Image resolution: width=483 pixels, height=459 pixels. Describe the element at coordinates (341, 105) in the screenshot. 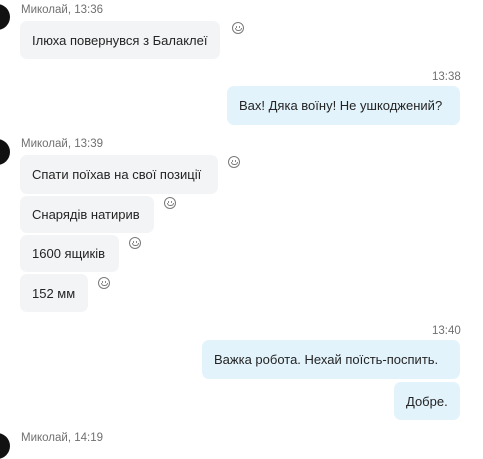

I see `message-text: Вах! Дяка воїну! Не ушкоджений?` at that location.